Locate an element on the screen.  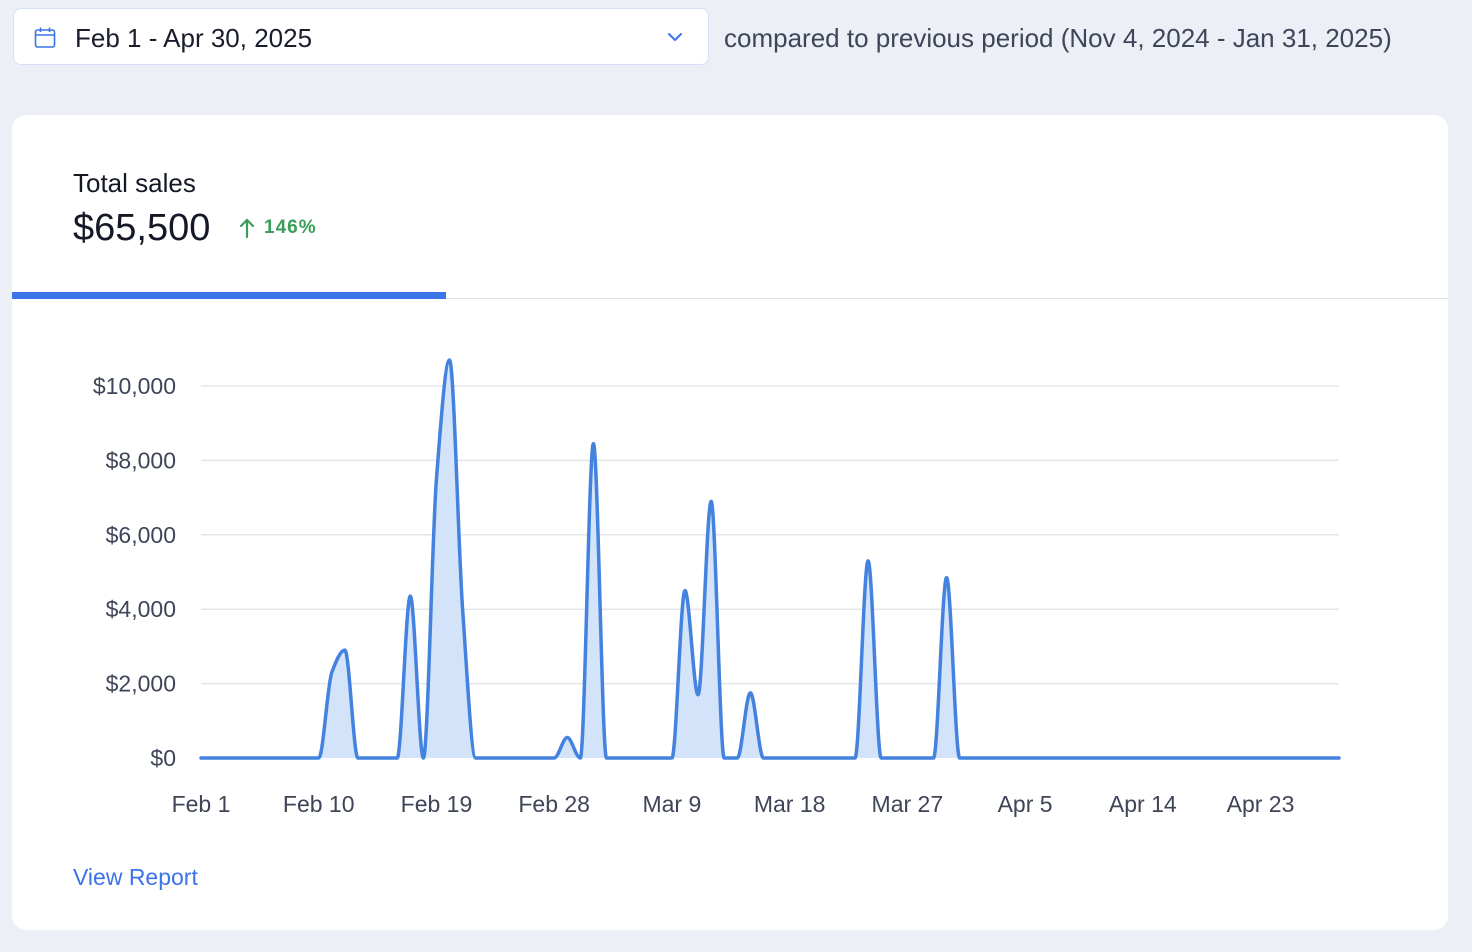
x-tick-label: Mar 9 is located at coordinates (671, 804).